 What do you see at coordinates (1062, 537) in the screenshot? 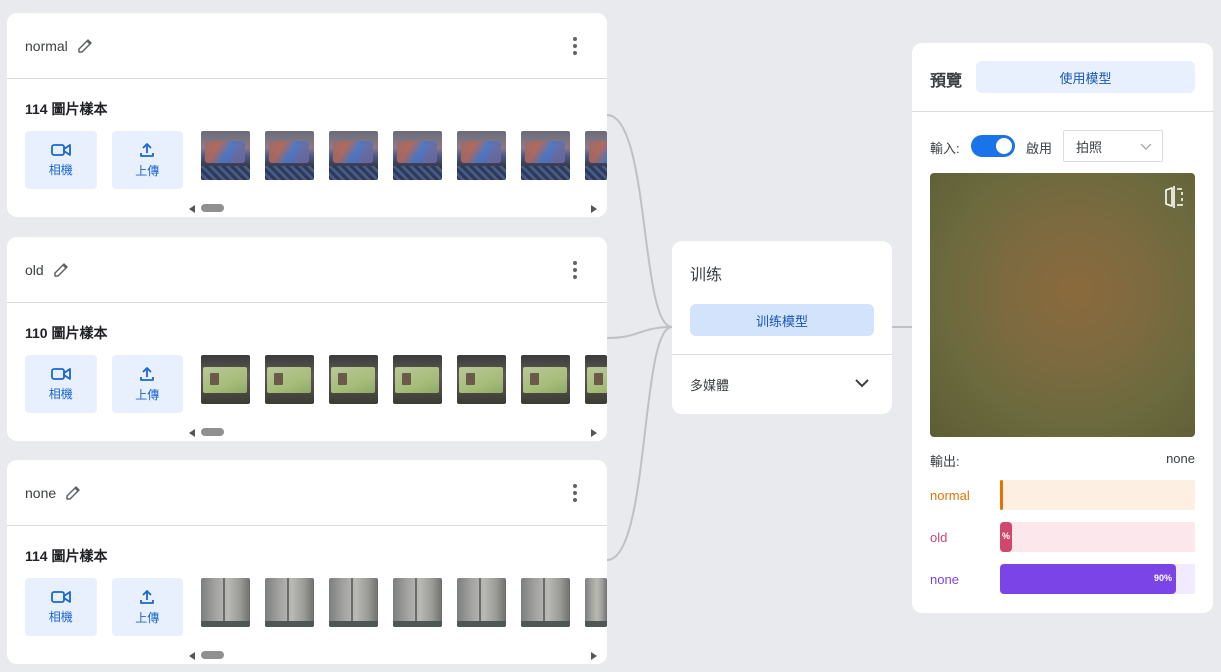
I see `confidence-row-old: old %` at bounding box center [1062, 537].